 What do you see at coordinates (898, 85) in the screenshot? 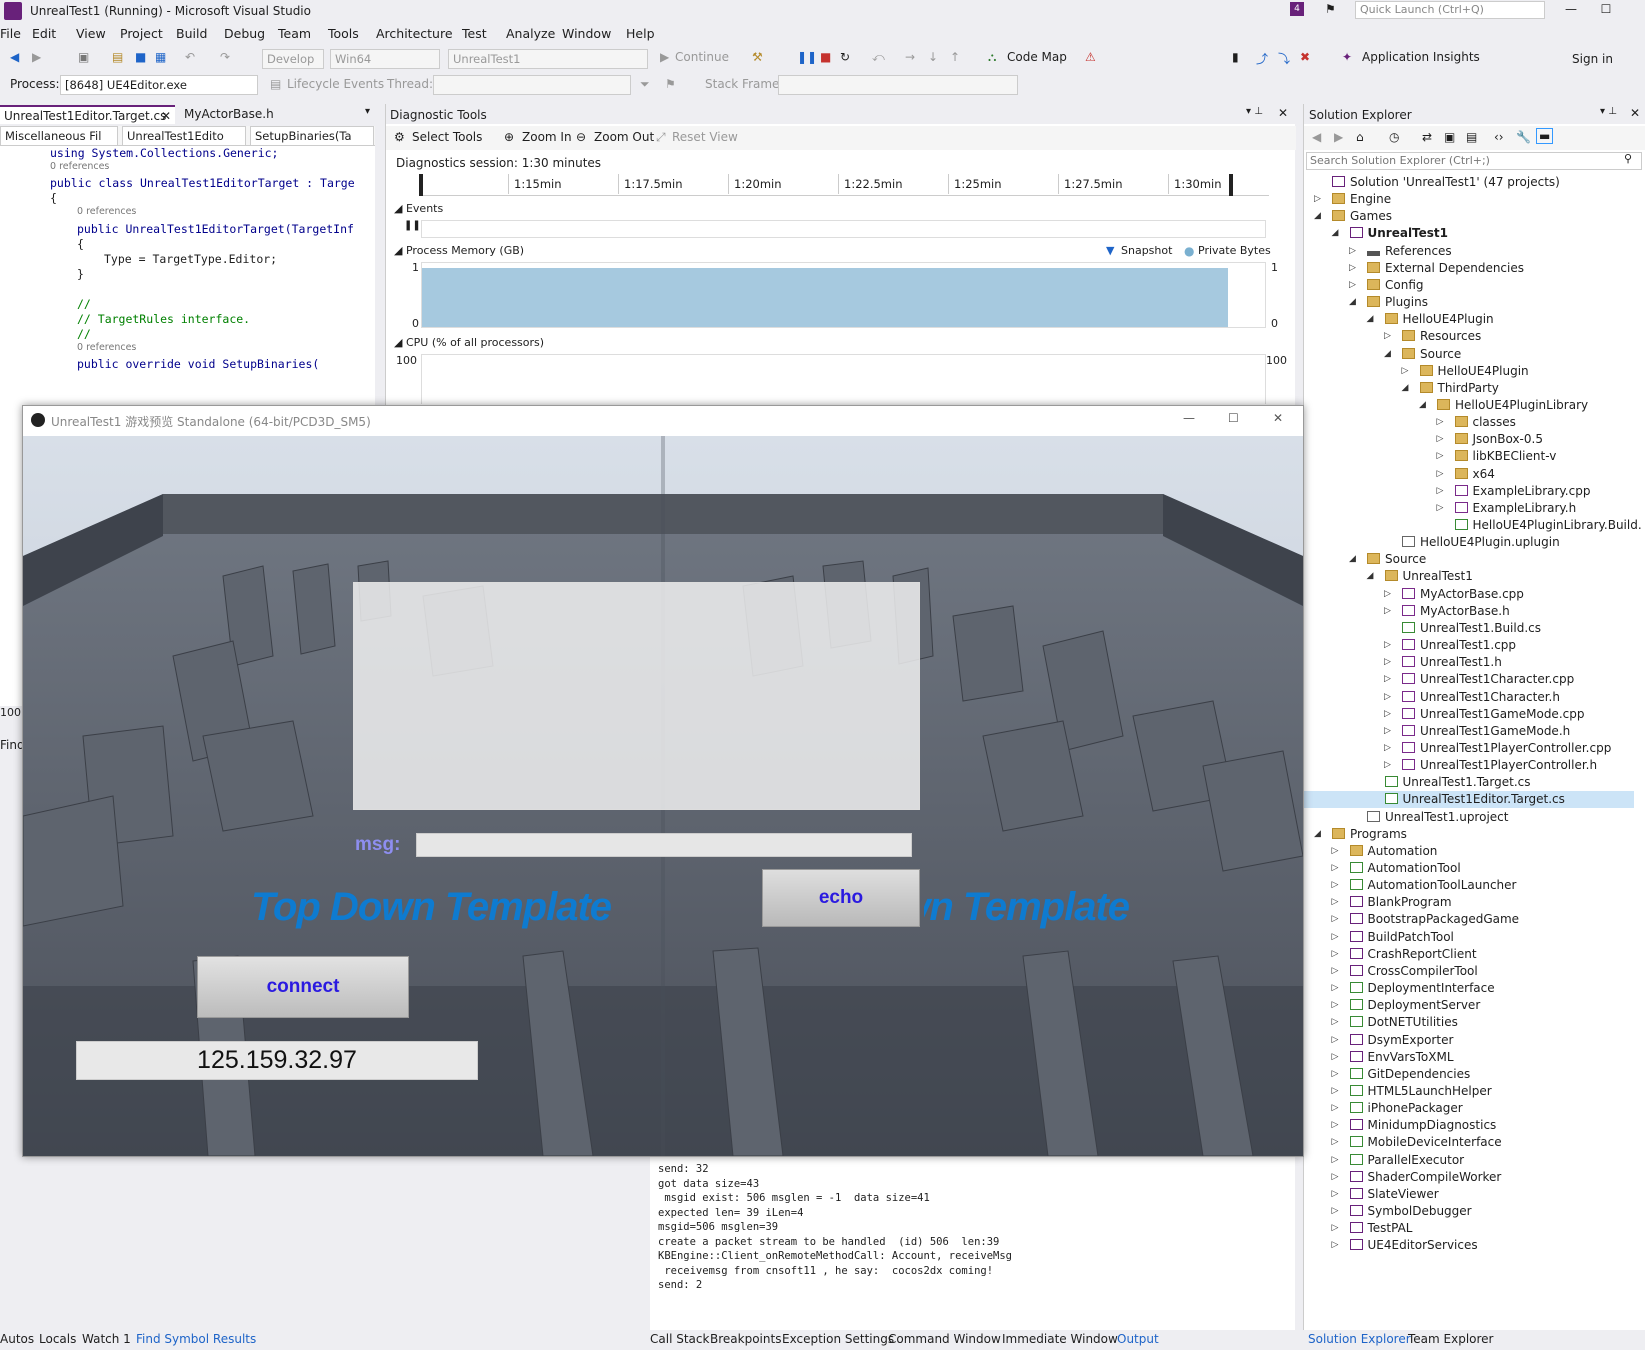
I see `stack-frame-dropdown` at bounding box center [898, 85].